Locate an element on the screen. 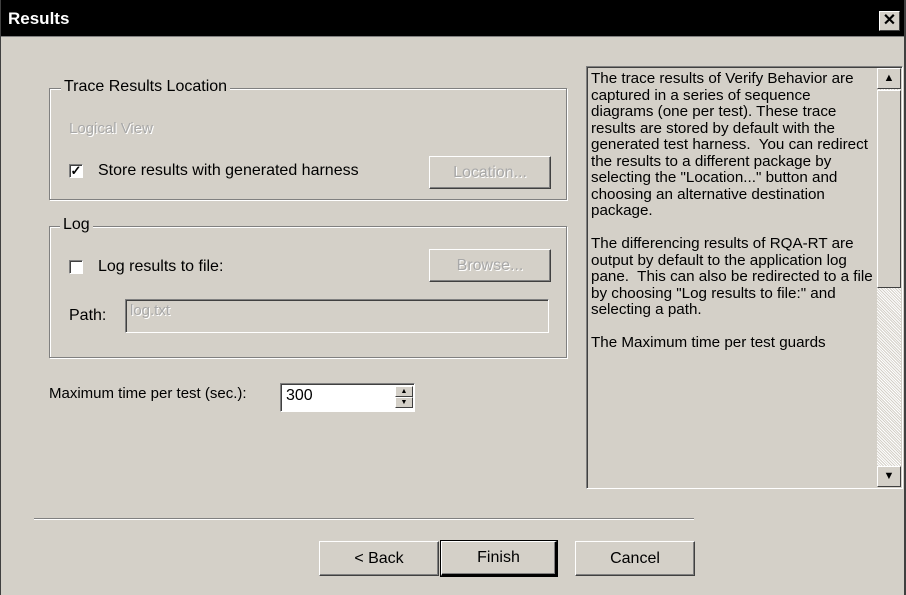 Image resolution: width=906 pixels, height=595 pixels. close-button: ✕ is located at coordinates (889, 21).